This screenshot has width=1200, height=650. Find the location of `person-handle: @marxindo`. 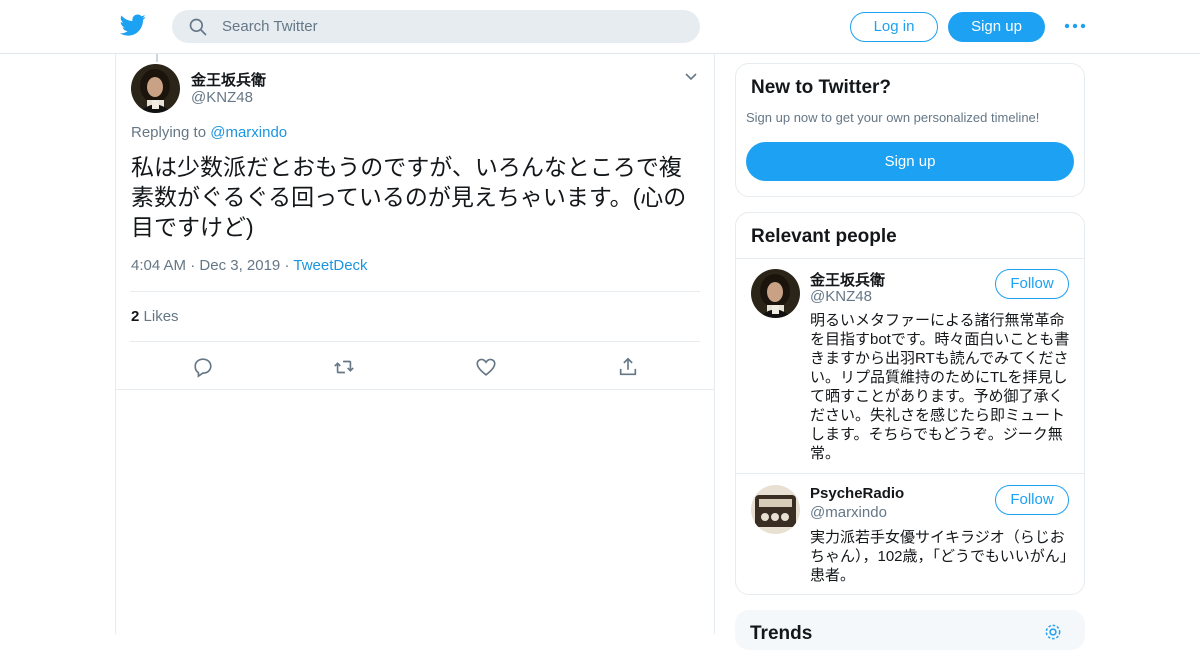

person-handle: @marxindo is located at coordinates (848, 512).